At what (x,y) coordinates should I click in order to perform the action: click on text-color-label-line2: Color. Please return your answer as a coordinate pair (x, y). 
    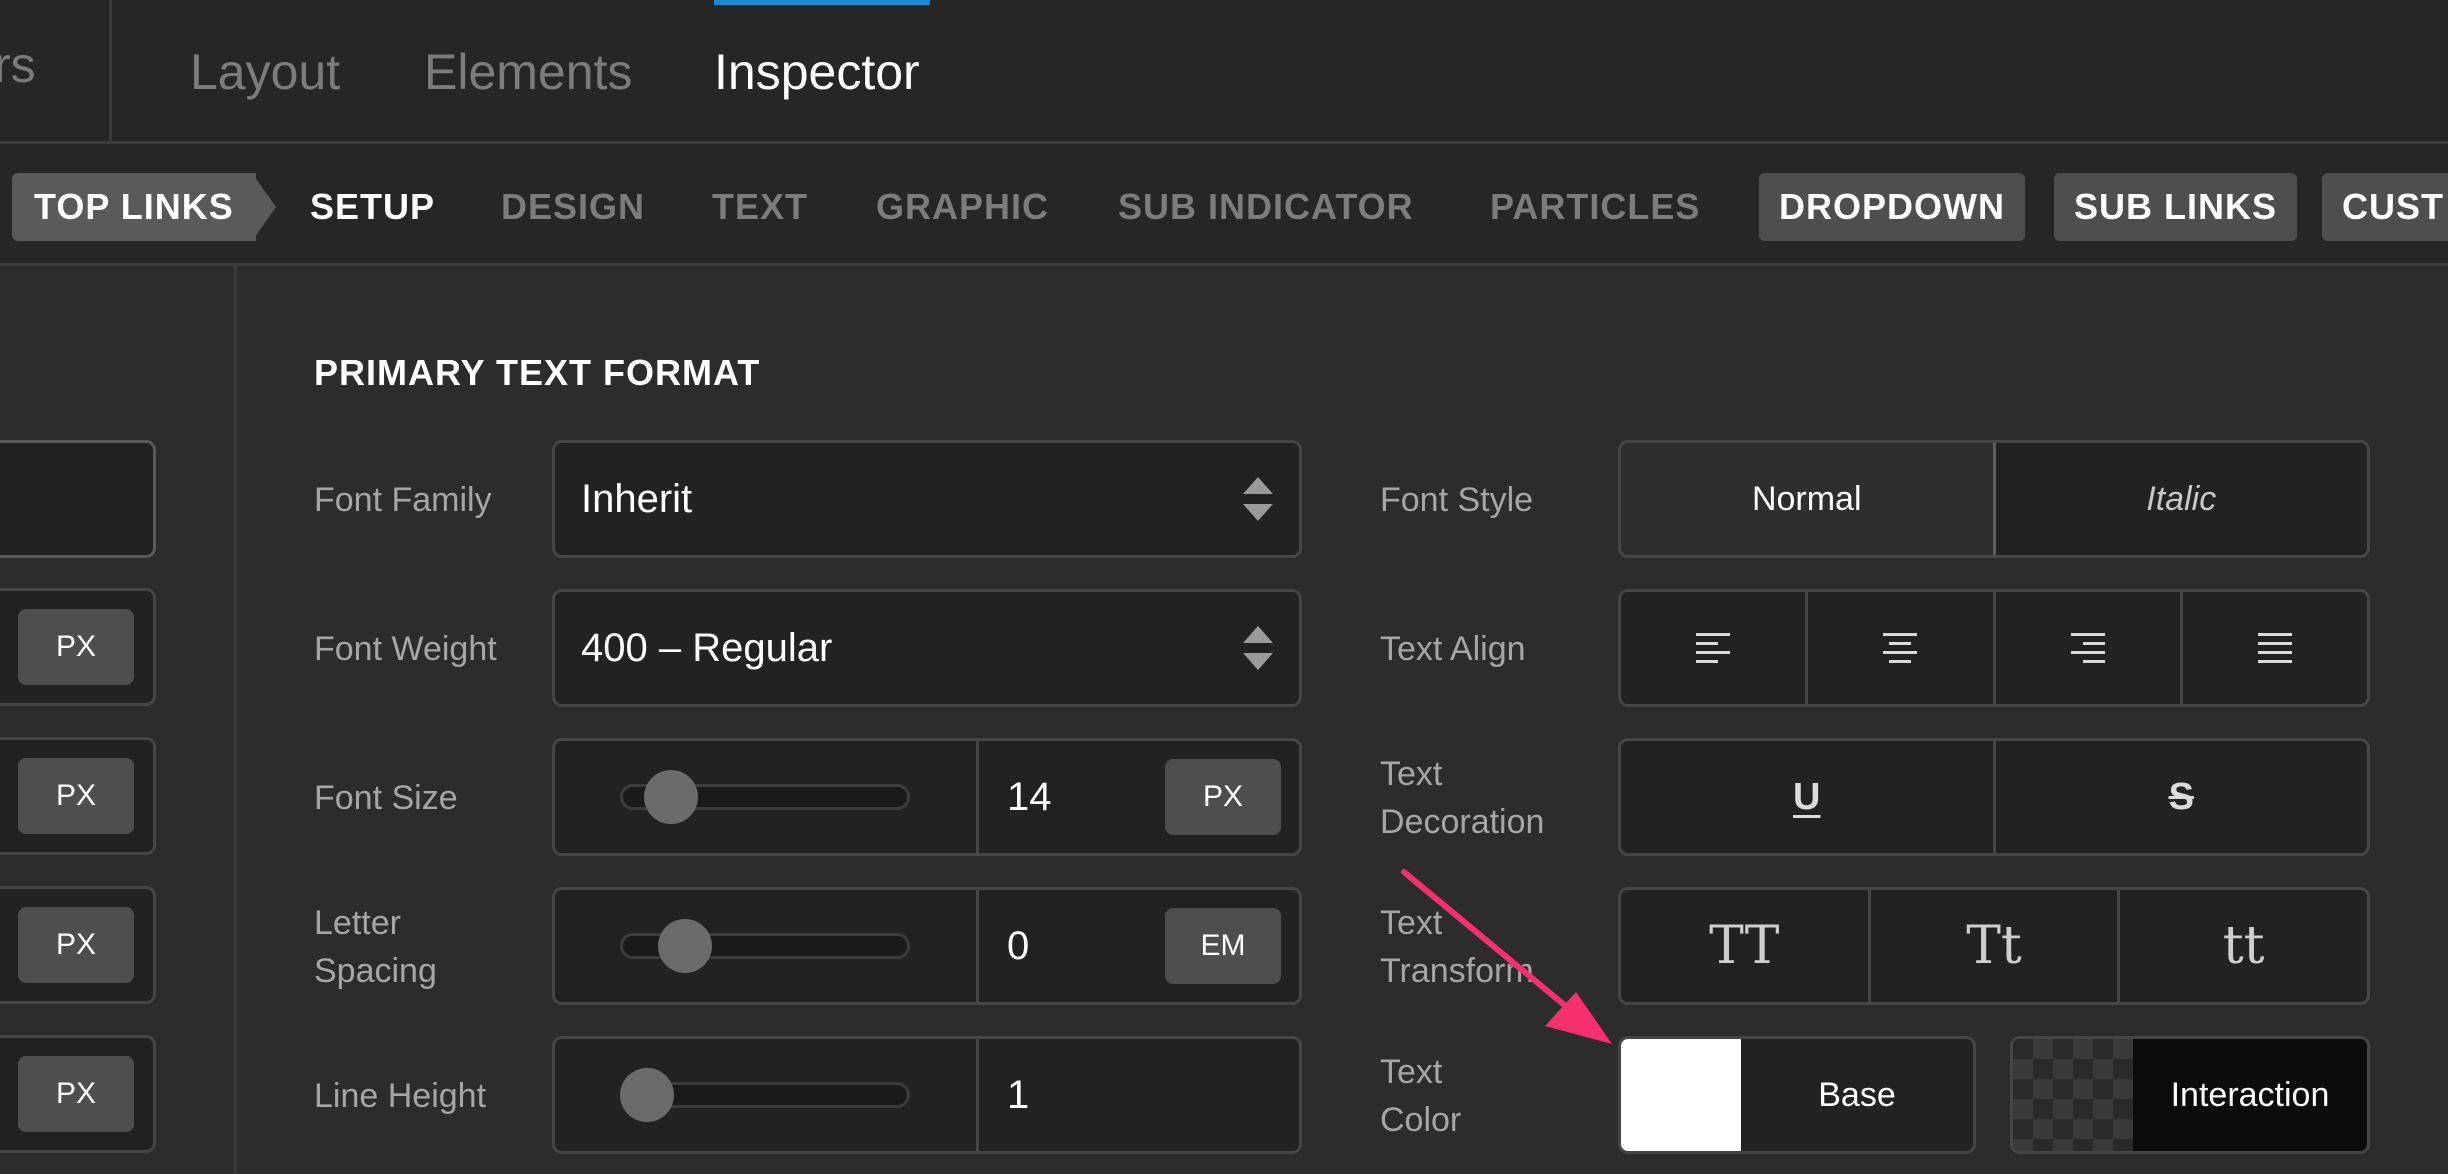
    Looking at the image, I should click on (1421, 1120).